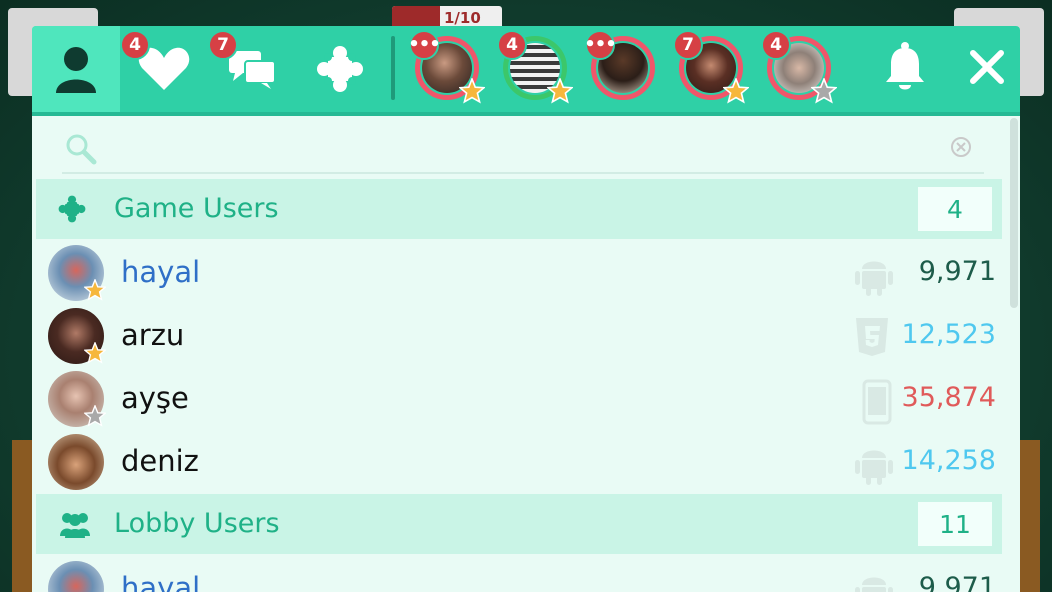  I want to click on search-input, so click(518, 148).